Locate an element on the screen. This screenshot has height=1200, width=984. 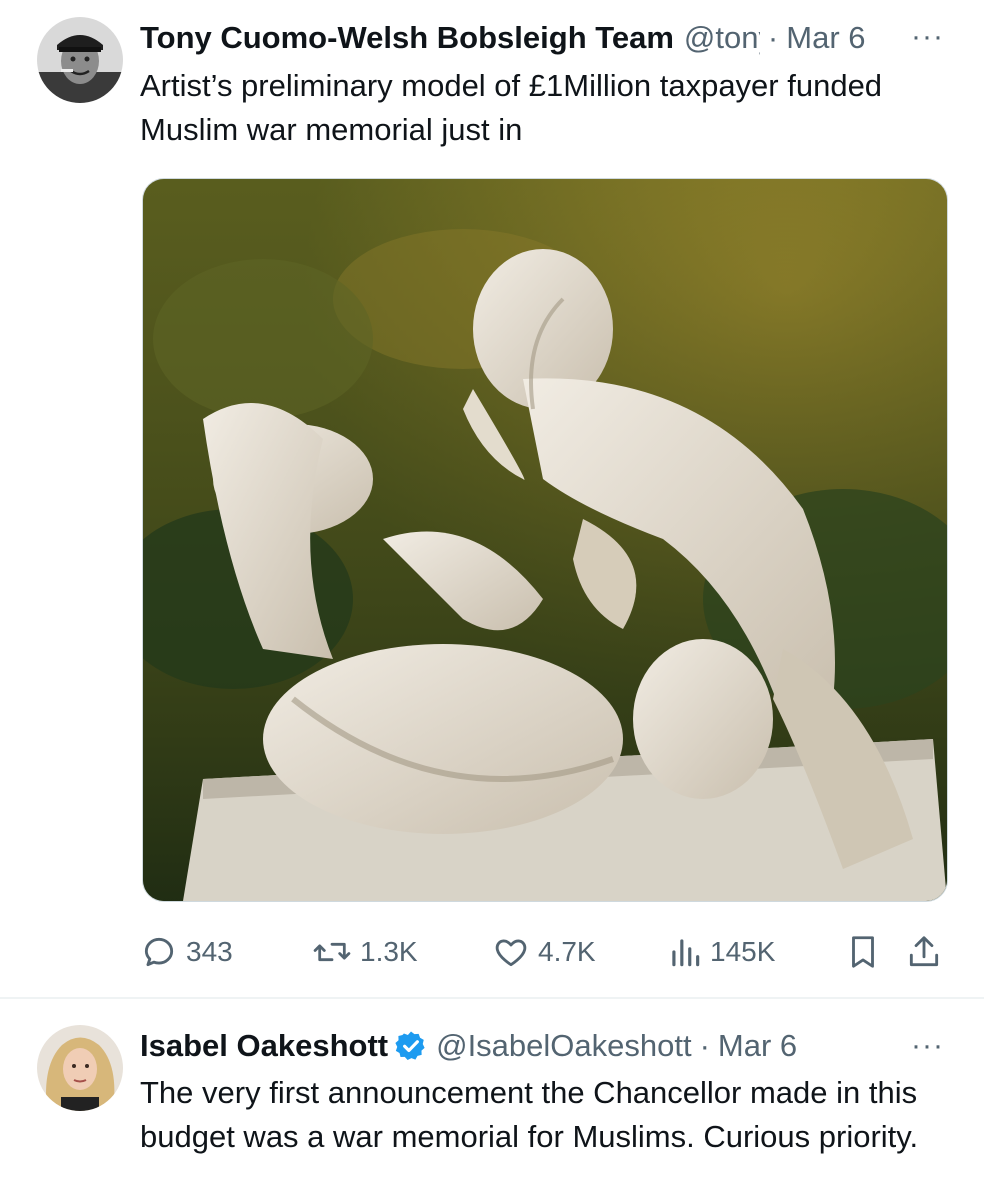
bookmark-icon is located at coordinates (863, 952).